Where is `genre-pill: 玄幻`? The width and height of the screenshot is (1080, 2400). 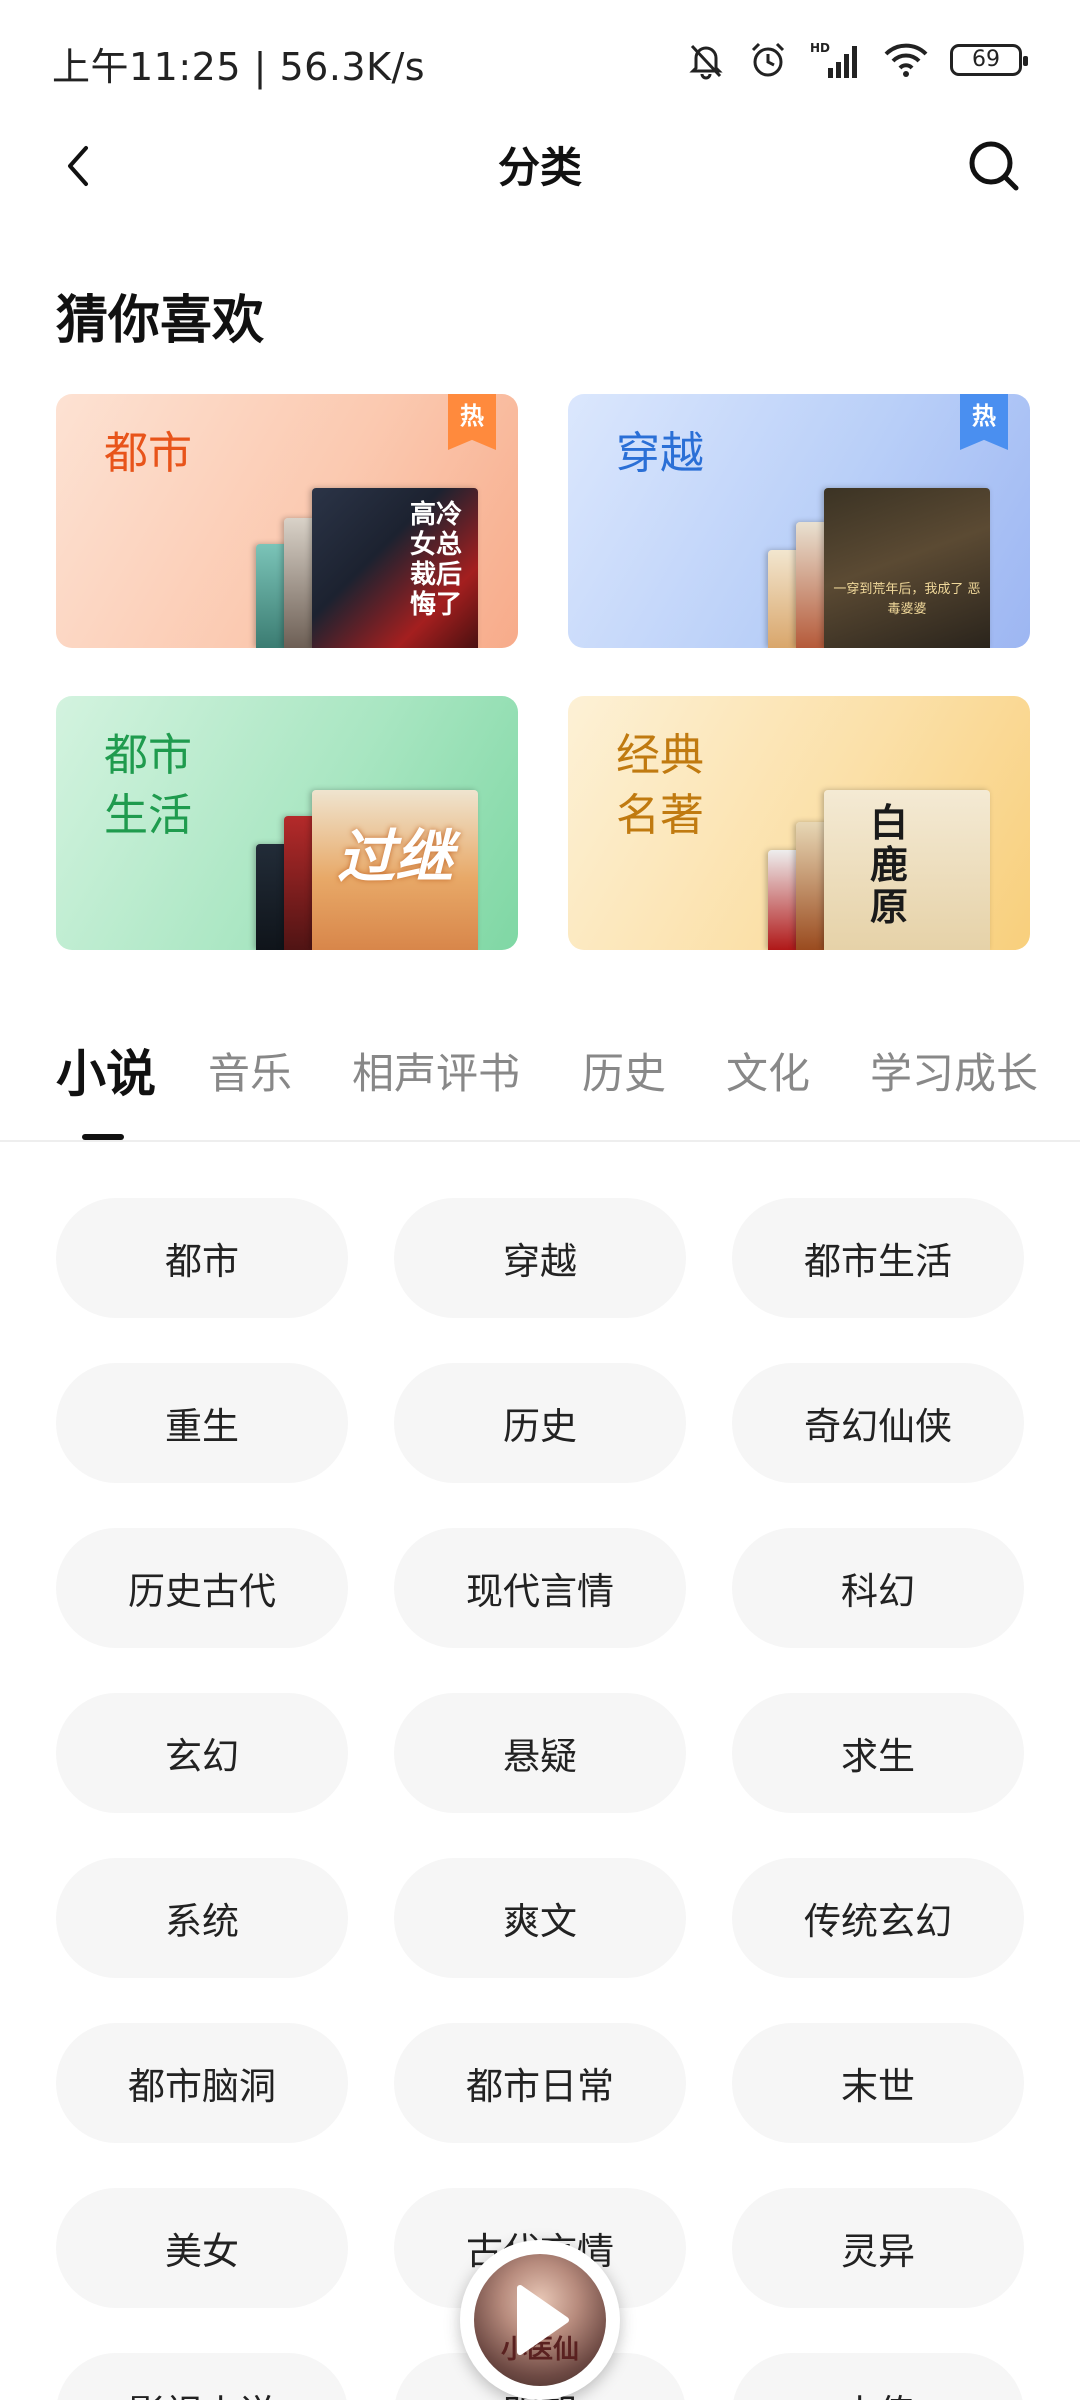 genre-pill: 玄幻 is located at coordinates (202, 1753).